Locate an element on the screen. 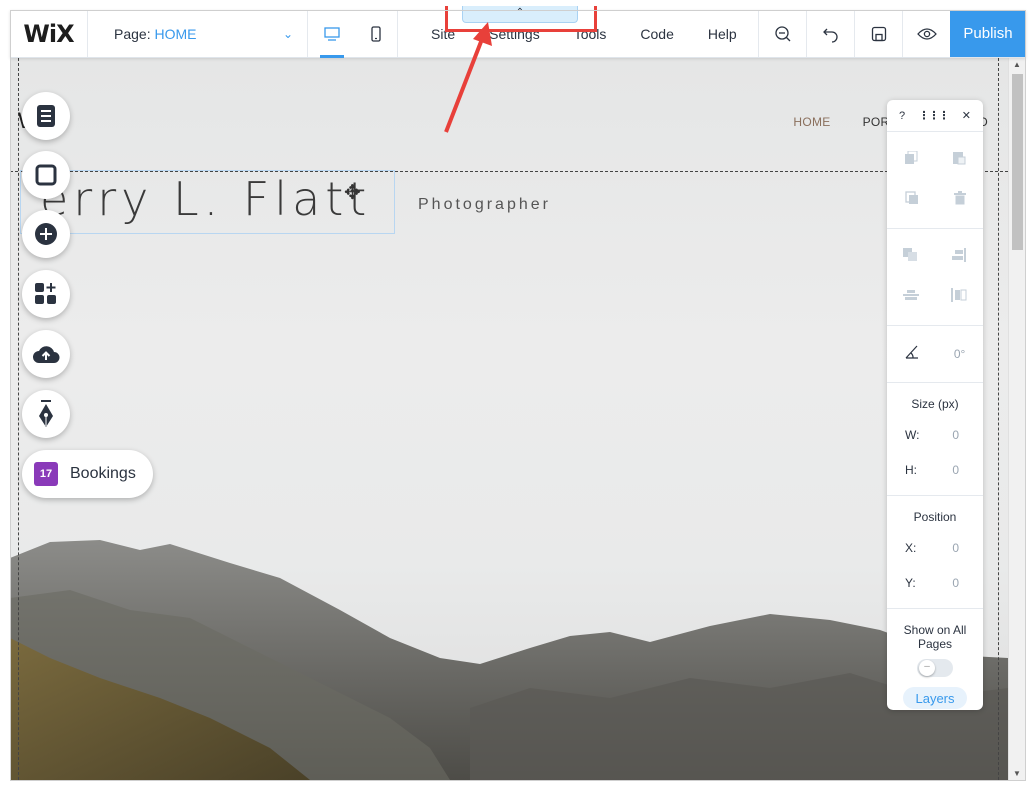  plus-circle-icon is located at coordinates (46, 234).